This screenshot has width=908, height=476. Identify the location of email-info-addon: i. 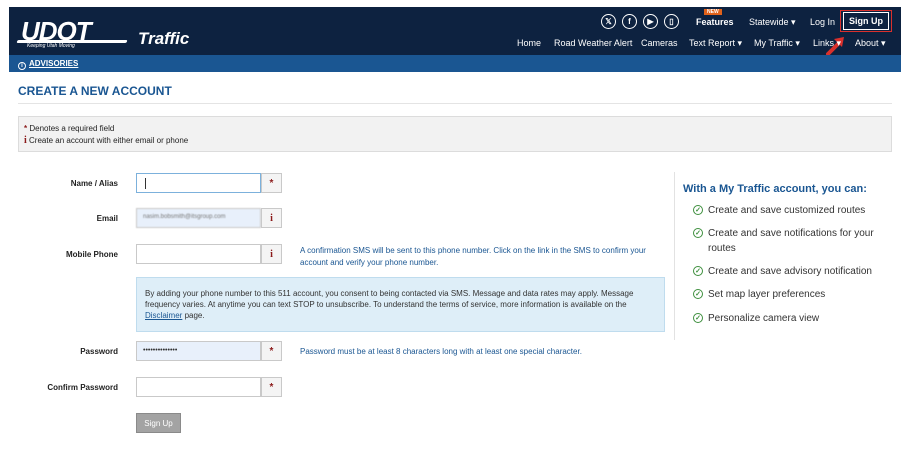
(271, 218).